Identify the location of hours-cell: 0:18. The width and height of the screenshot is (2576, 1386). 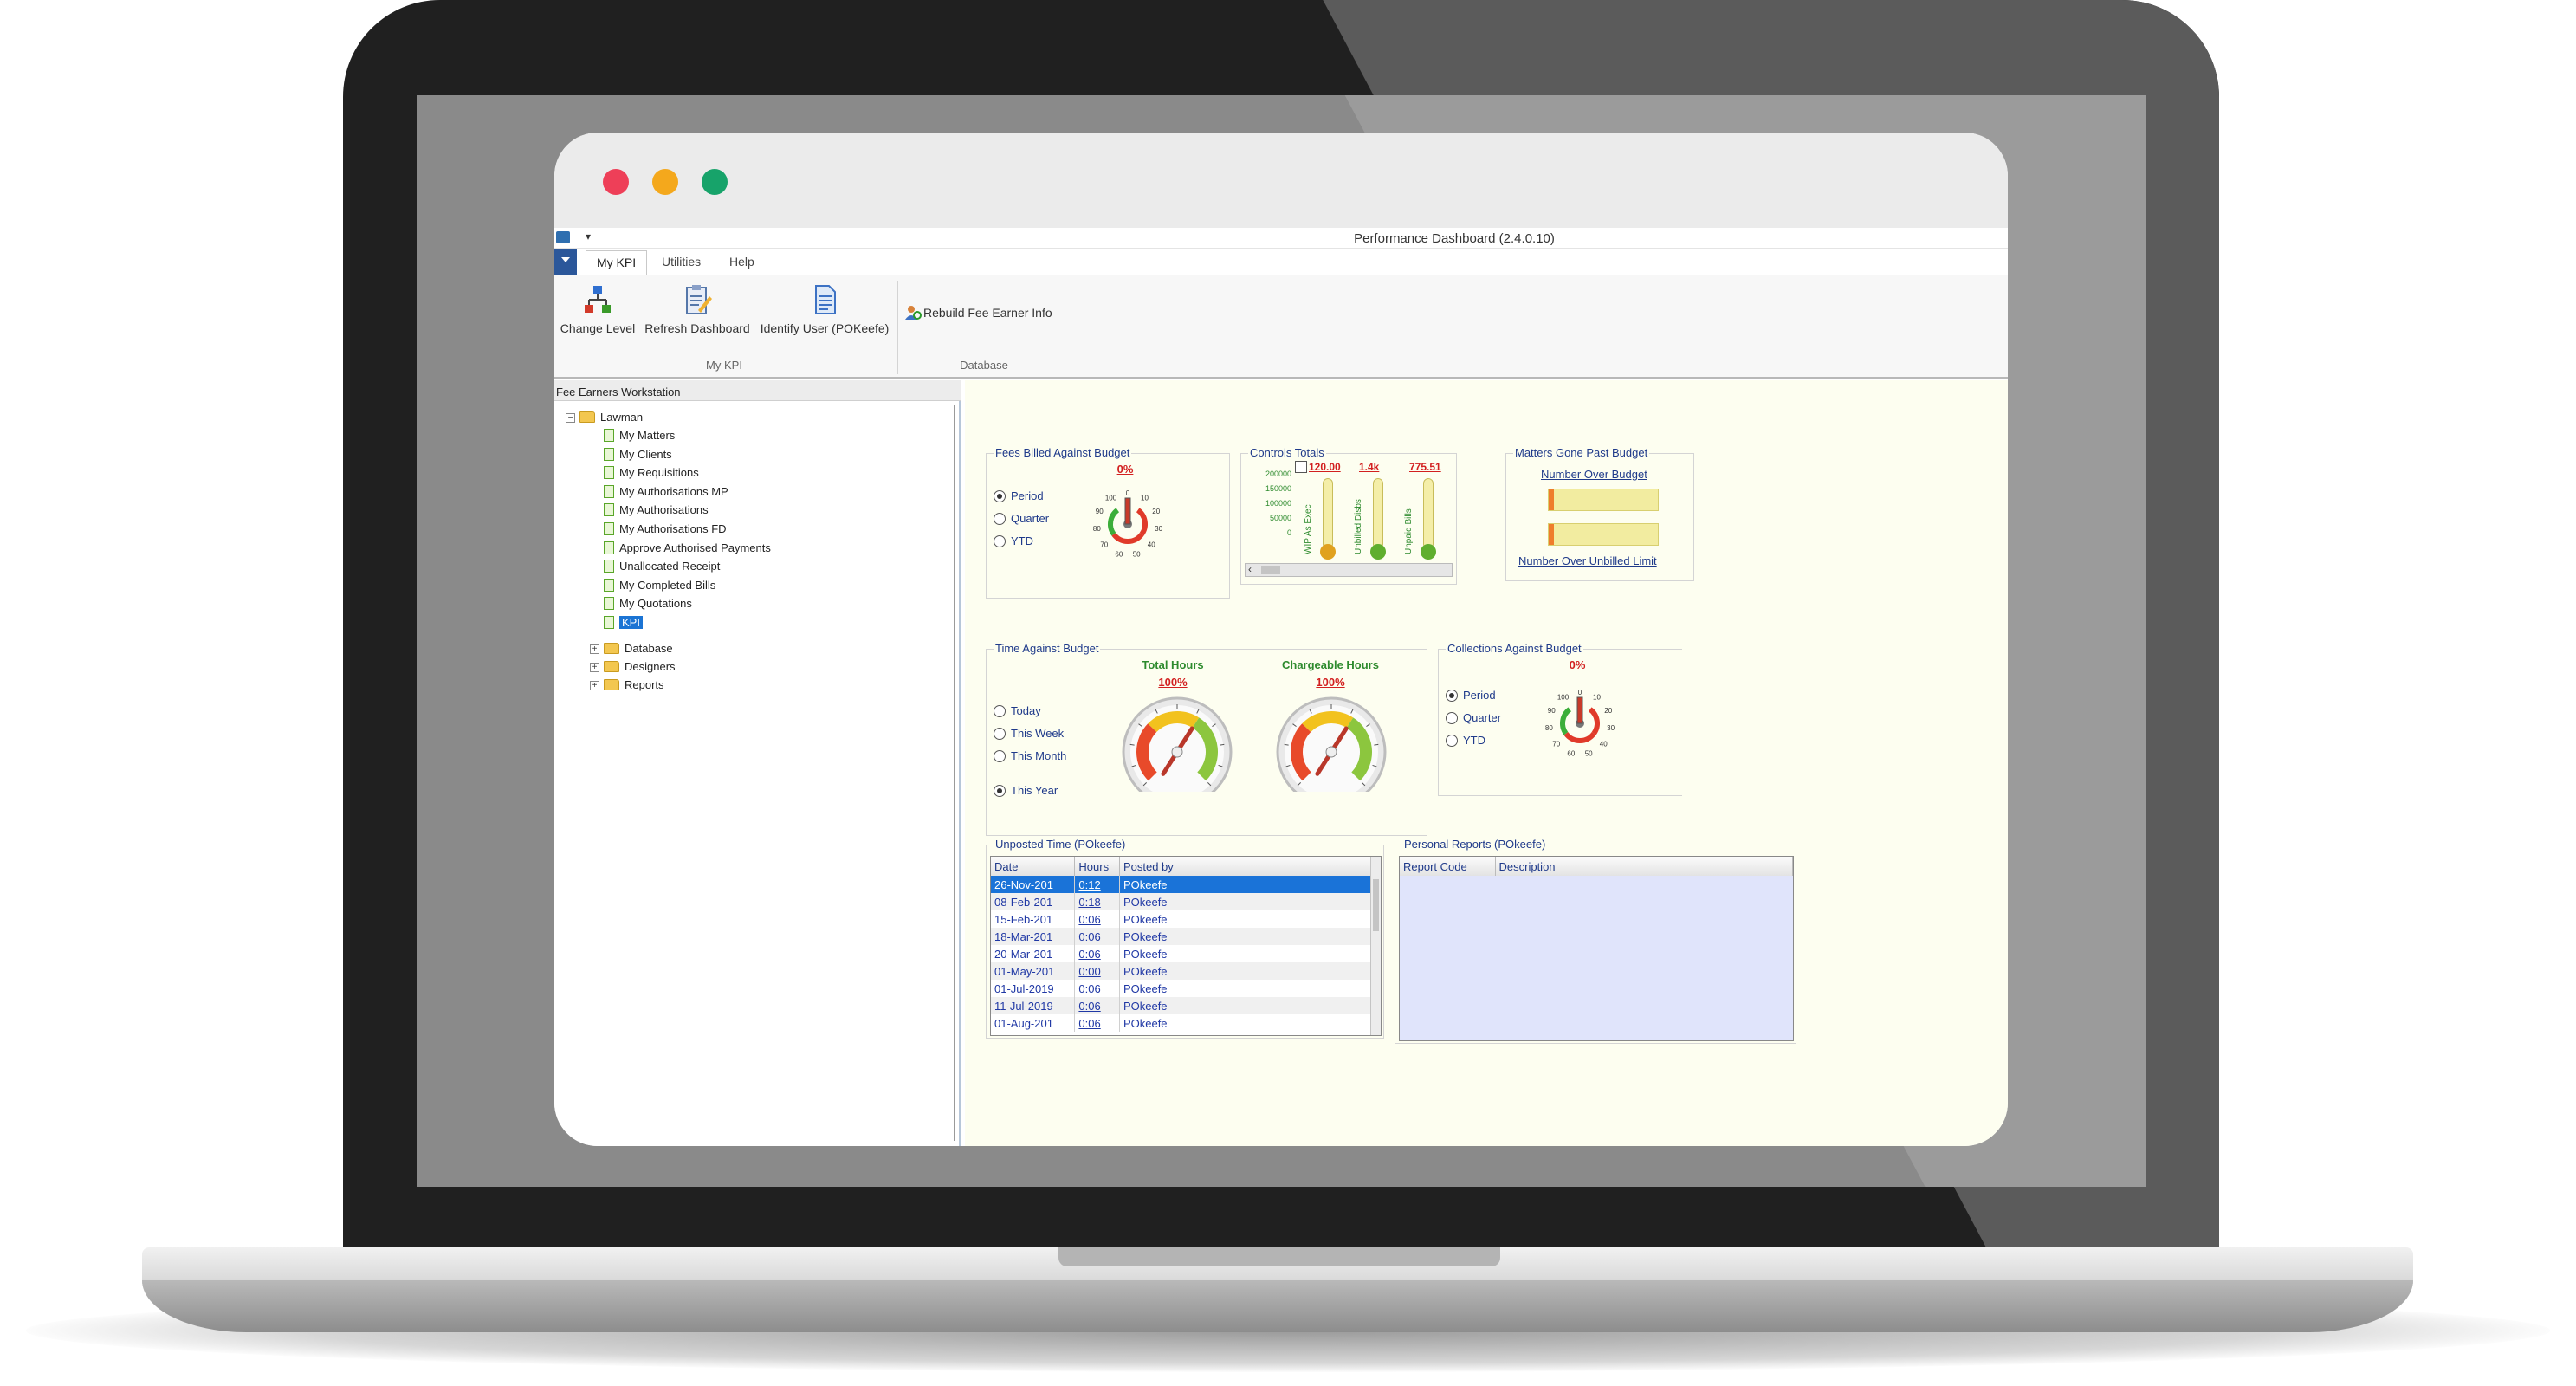
(1097, 901).